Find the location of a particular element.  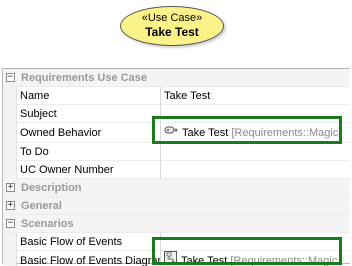

property-name: Subject is located at coordinates (38, 114).